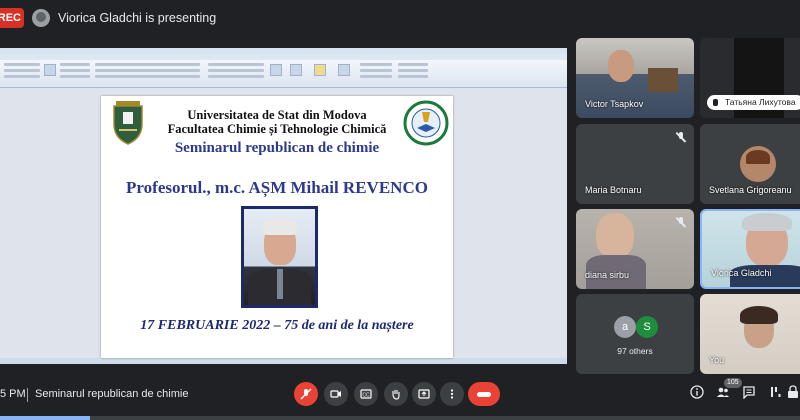 The height and width of the screenshot is (420, 800). What do you see at coordinates (413, 73) in the screenshot?
I see `ribbon-editing-group` at bounding box center [413, 73].